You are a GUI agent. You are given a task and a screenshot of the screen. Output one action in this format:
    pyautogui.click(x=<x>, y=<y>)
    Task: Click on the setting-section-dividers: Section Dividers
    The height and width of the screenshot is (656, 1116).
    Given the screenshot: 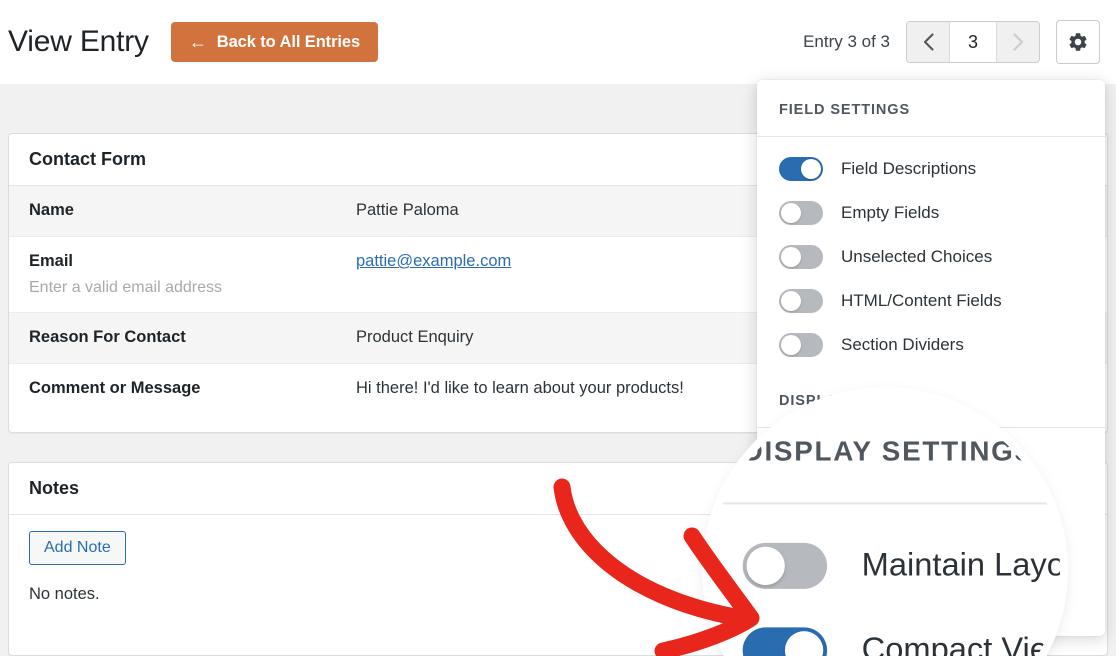 What is the action you would take?
    pyautogui.click(x=931, y=345)
    